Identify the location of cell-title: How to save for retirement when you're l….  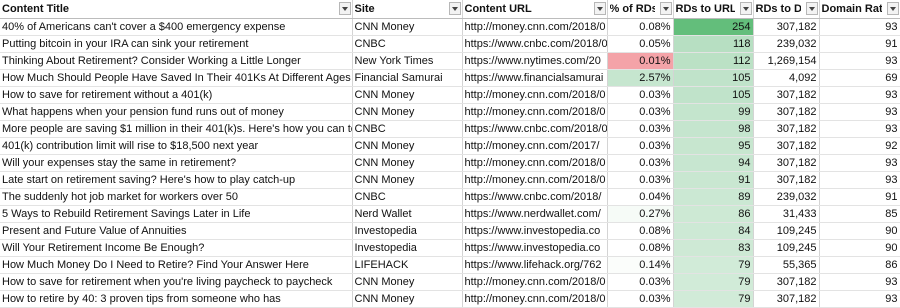
(176, 282).